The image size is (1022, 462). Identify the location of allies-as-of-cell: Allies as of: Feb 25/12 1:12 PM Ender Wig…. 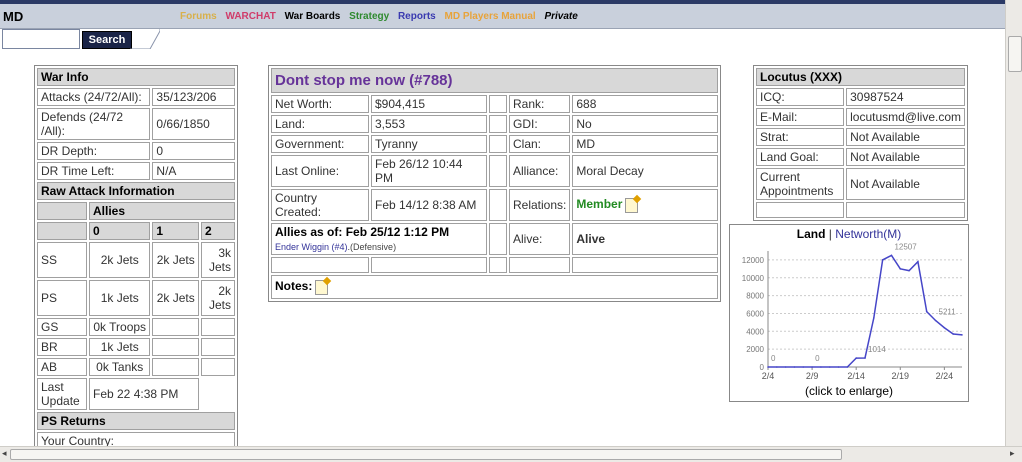
(379, 239).